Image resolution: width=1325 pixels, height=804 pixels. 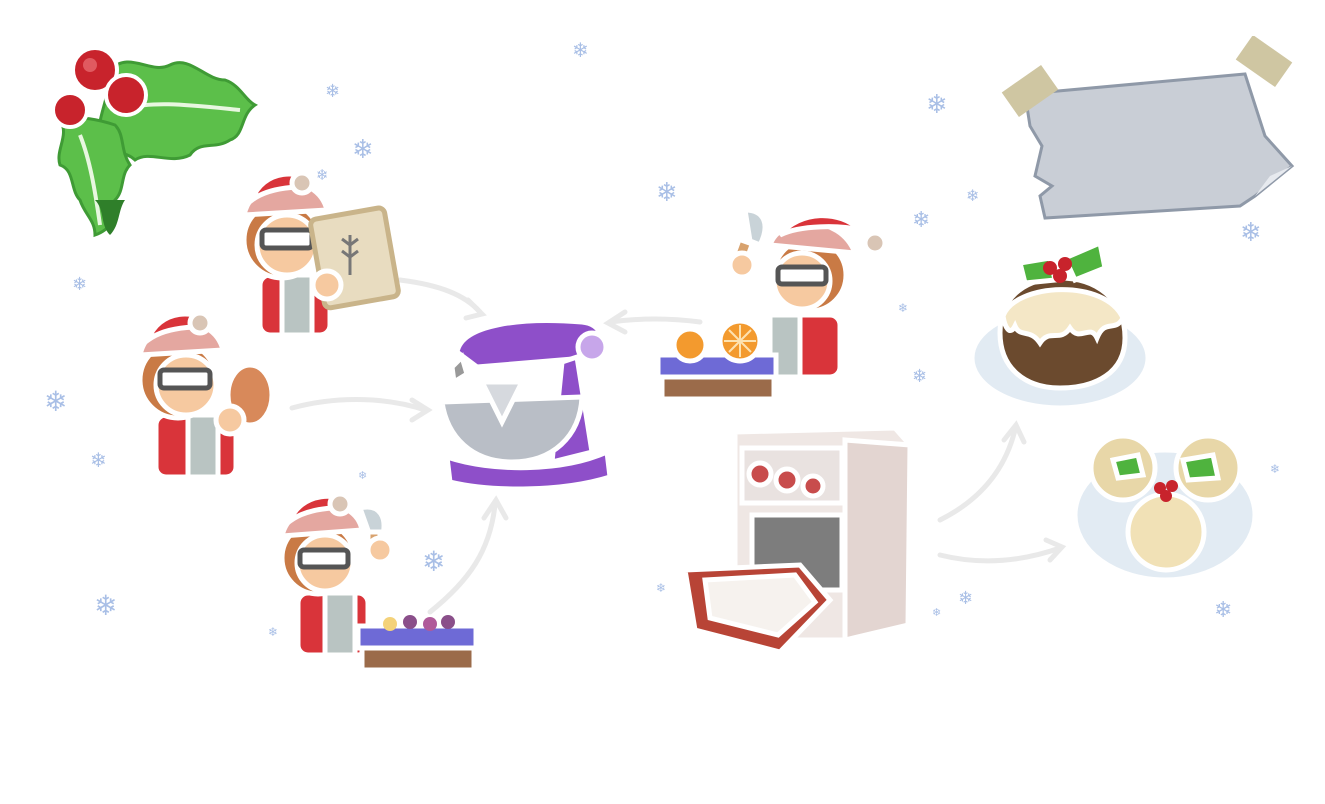 I want to click on oven-icon, so click(x=797, y=540).